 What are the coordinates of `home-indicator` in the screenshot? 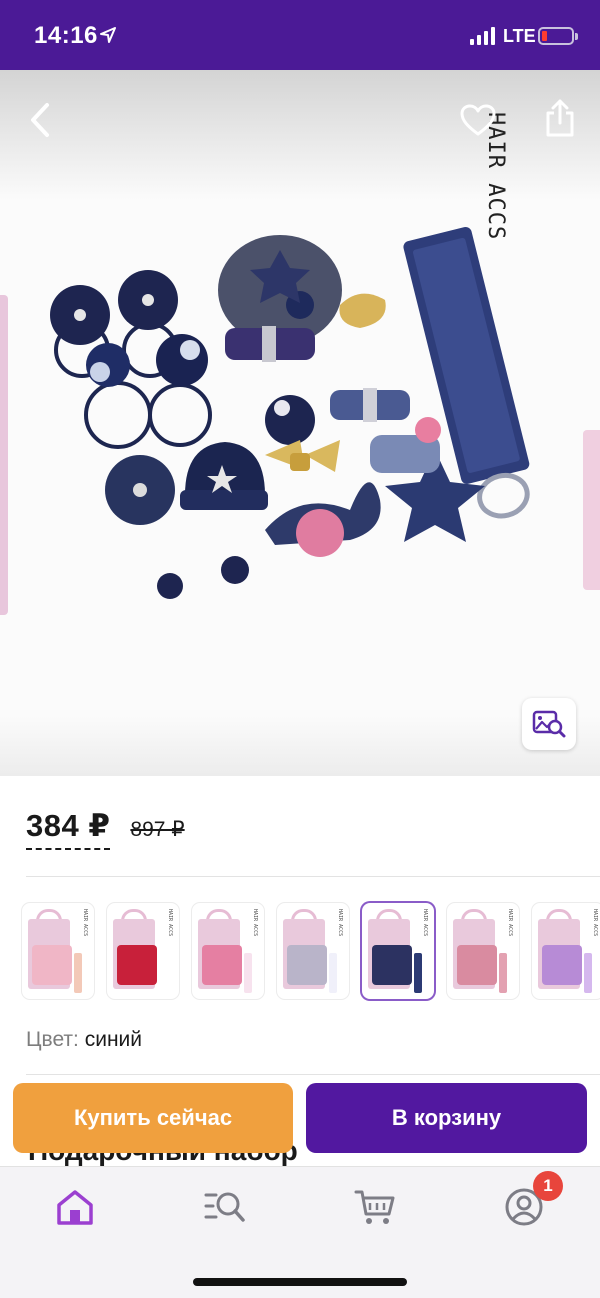 It's located at (300, 1282).